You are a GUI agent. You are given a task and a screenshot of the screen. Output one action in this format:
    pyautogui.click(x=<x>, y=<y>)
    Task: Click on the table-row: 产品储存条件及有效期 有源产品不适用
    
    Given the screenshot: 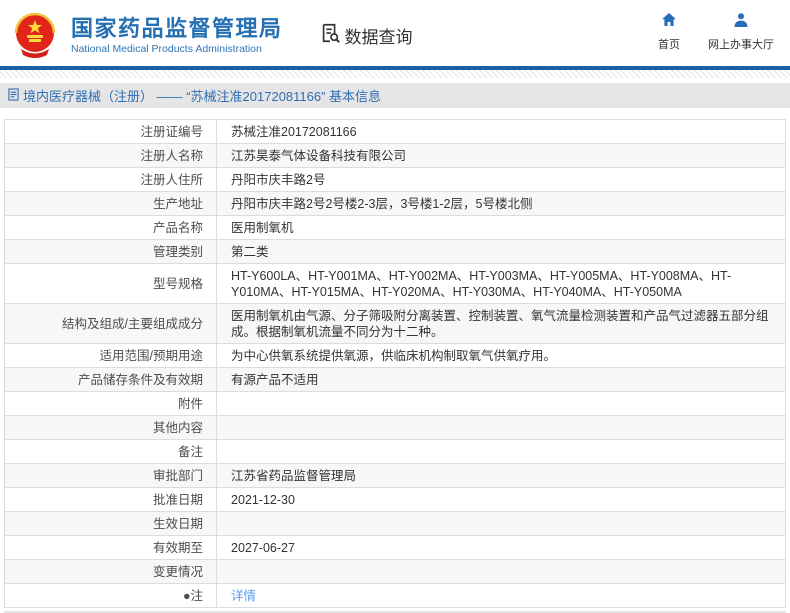 What is the action you would take?
    pyautogui.click(x=395, y=379)
    